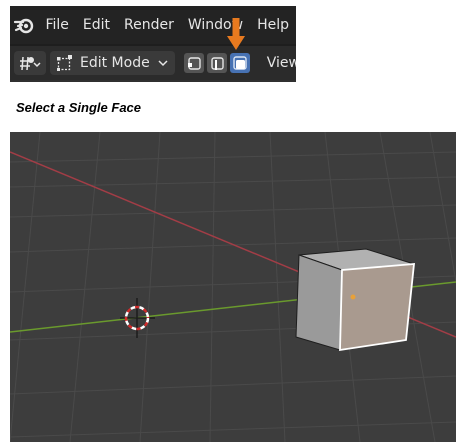 This screenshot has width=456, height=442. Describe the element at coordinates (137, 318) in the screenshot. I see `3d-cursor-icon` at that location.